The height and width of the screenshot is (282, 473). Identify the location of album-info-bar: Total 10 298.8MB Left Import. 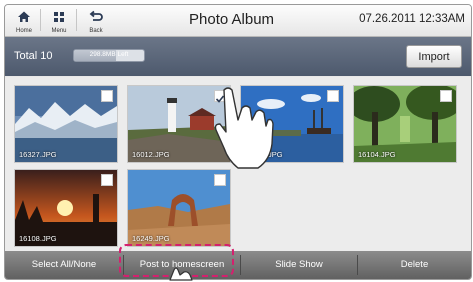
(238, 56).